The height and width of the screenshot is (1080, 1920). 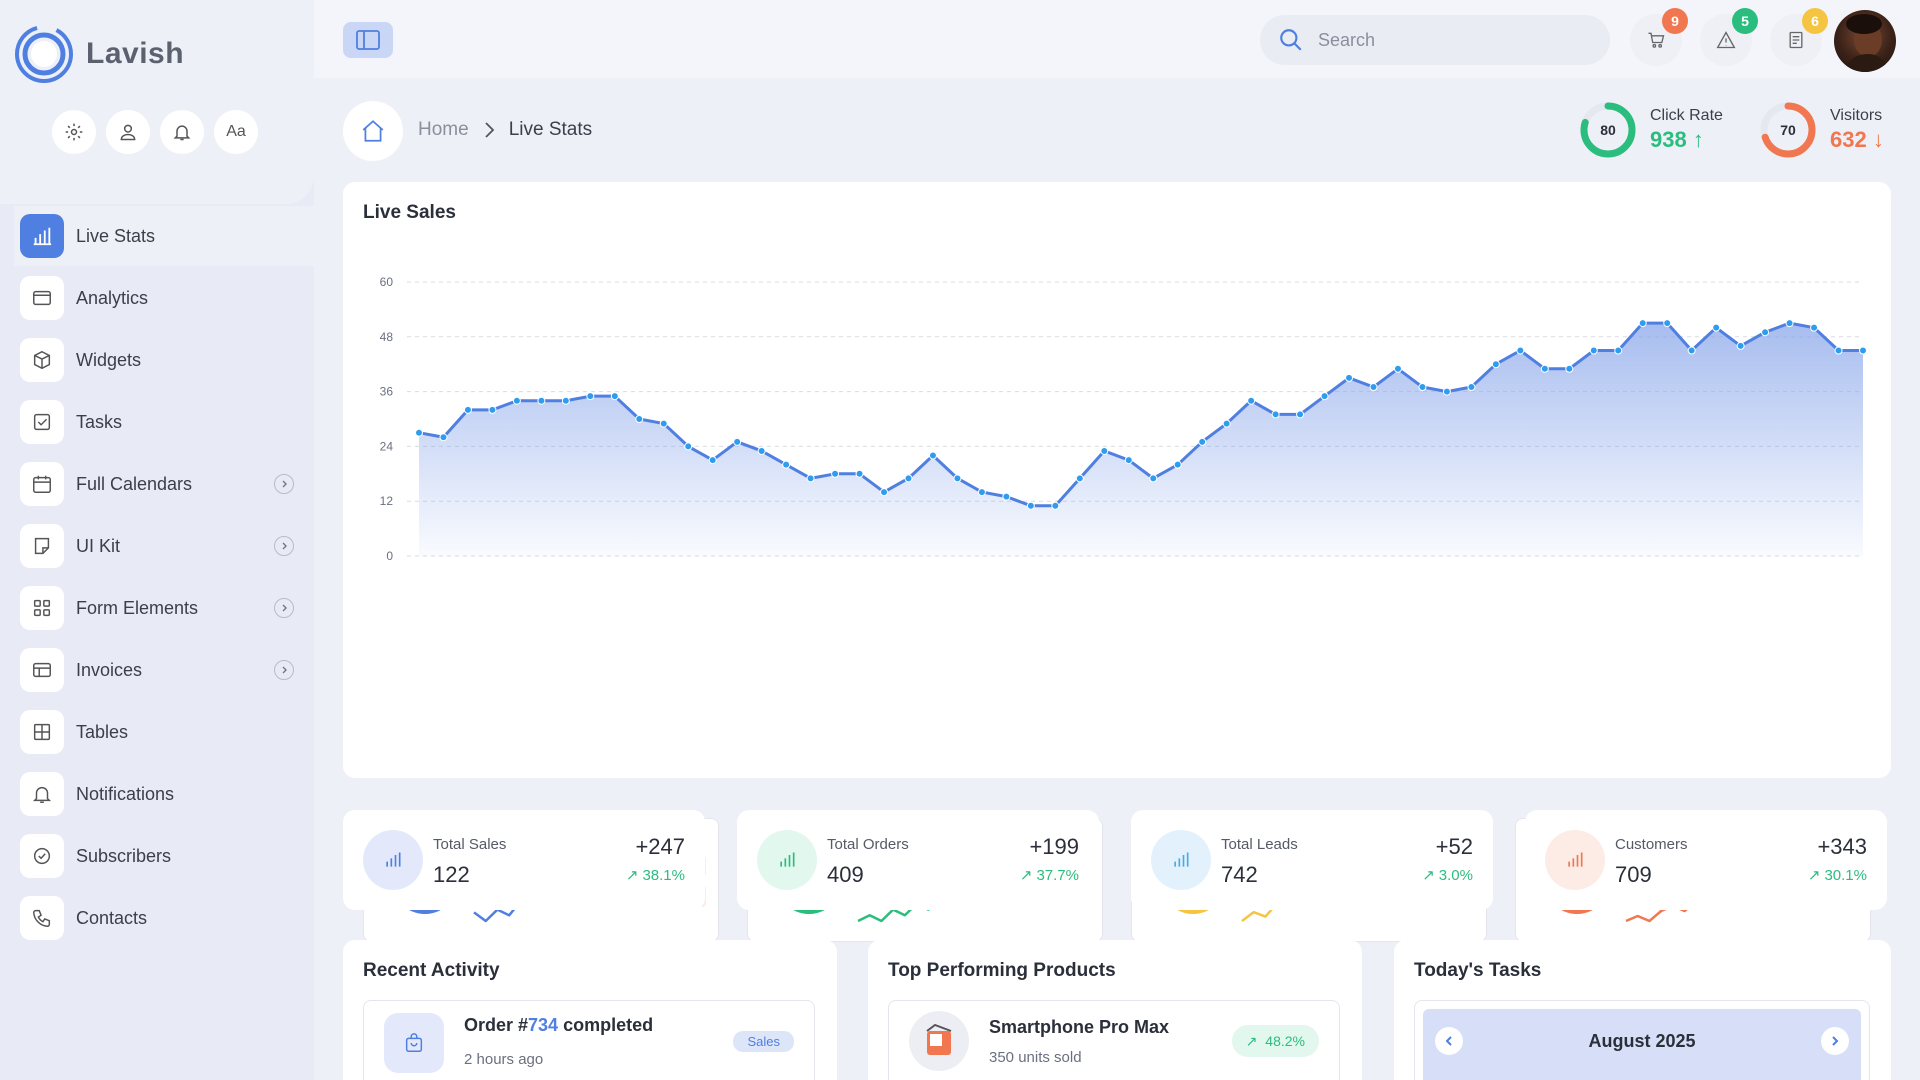 What do you see at coordinates (165, 608) in the screenshot?
I see `sidebar-item-form-elements: Form Elements` at bounding box center [165, 608].